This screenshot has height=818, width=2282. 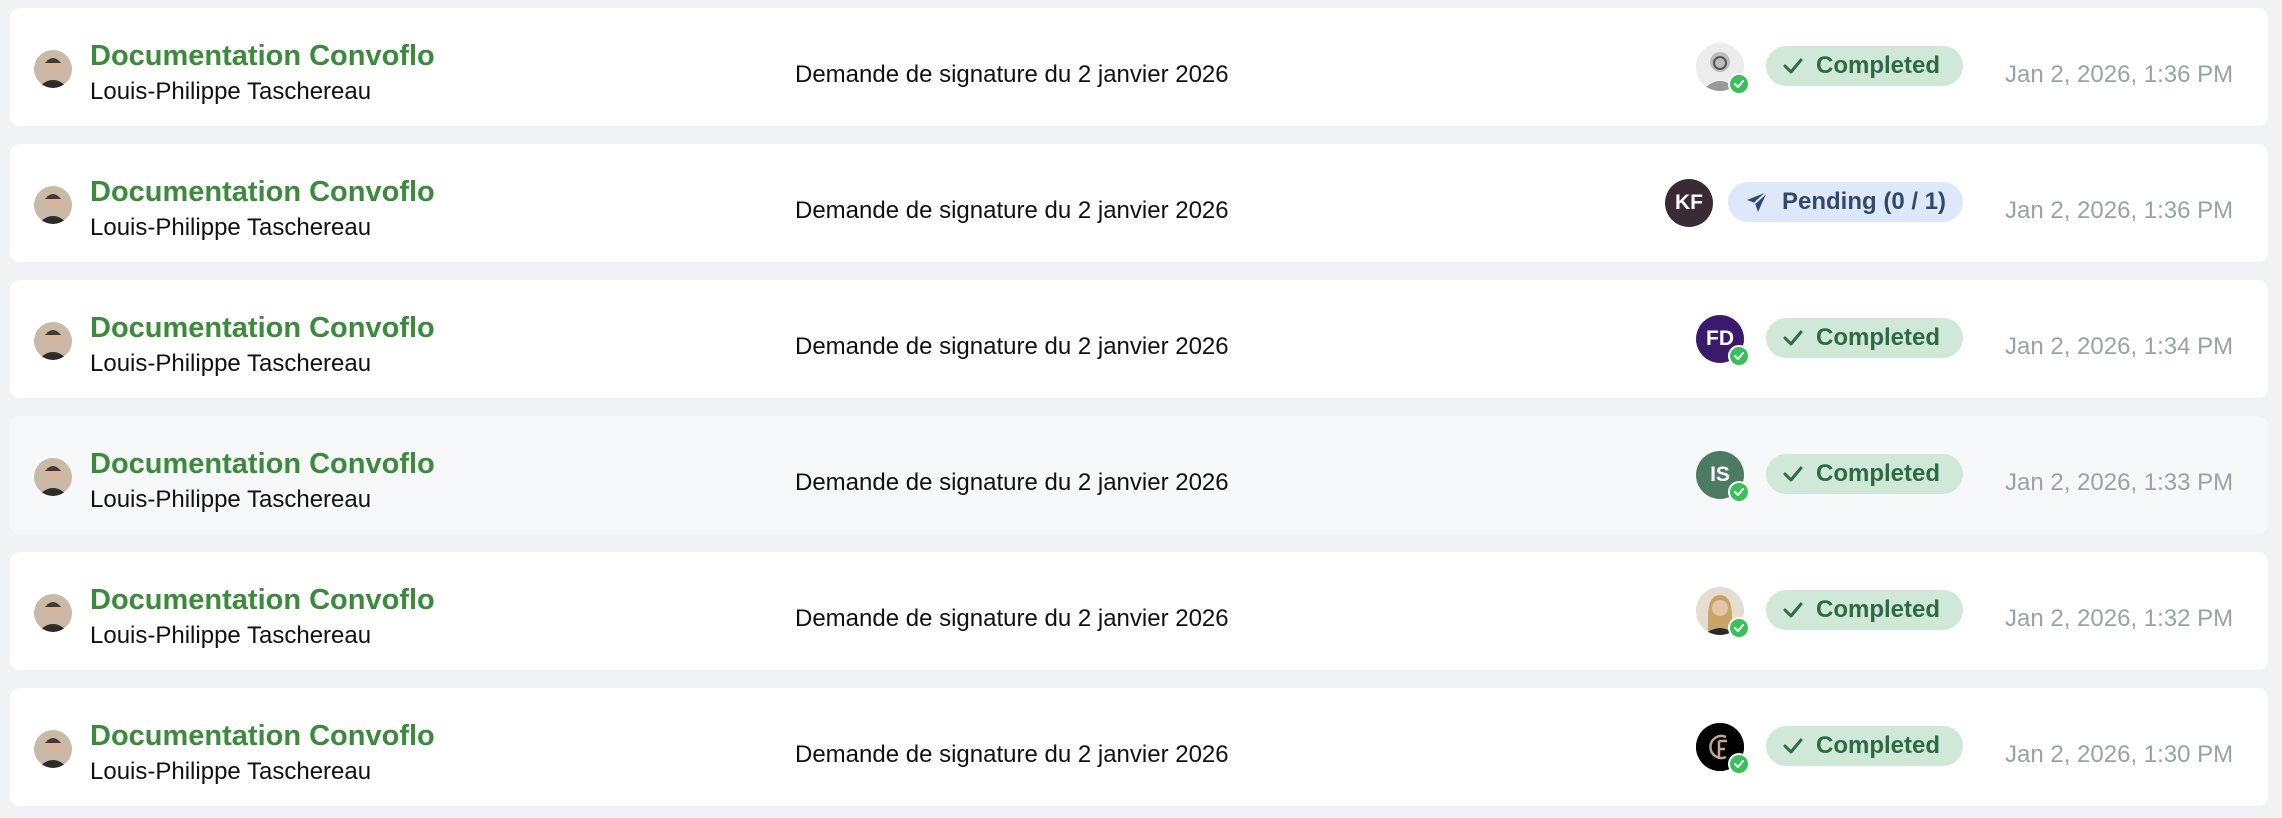 What do you see at coordinates (2119, 346) in the screenshot?
I see `timestamp: Jan 2, 2026, 1:34 PM` at bounding box center [2119, 346].